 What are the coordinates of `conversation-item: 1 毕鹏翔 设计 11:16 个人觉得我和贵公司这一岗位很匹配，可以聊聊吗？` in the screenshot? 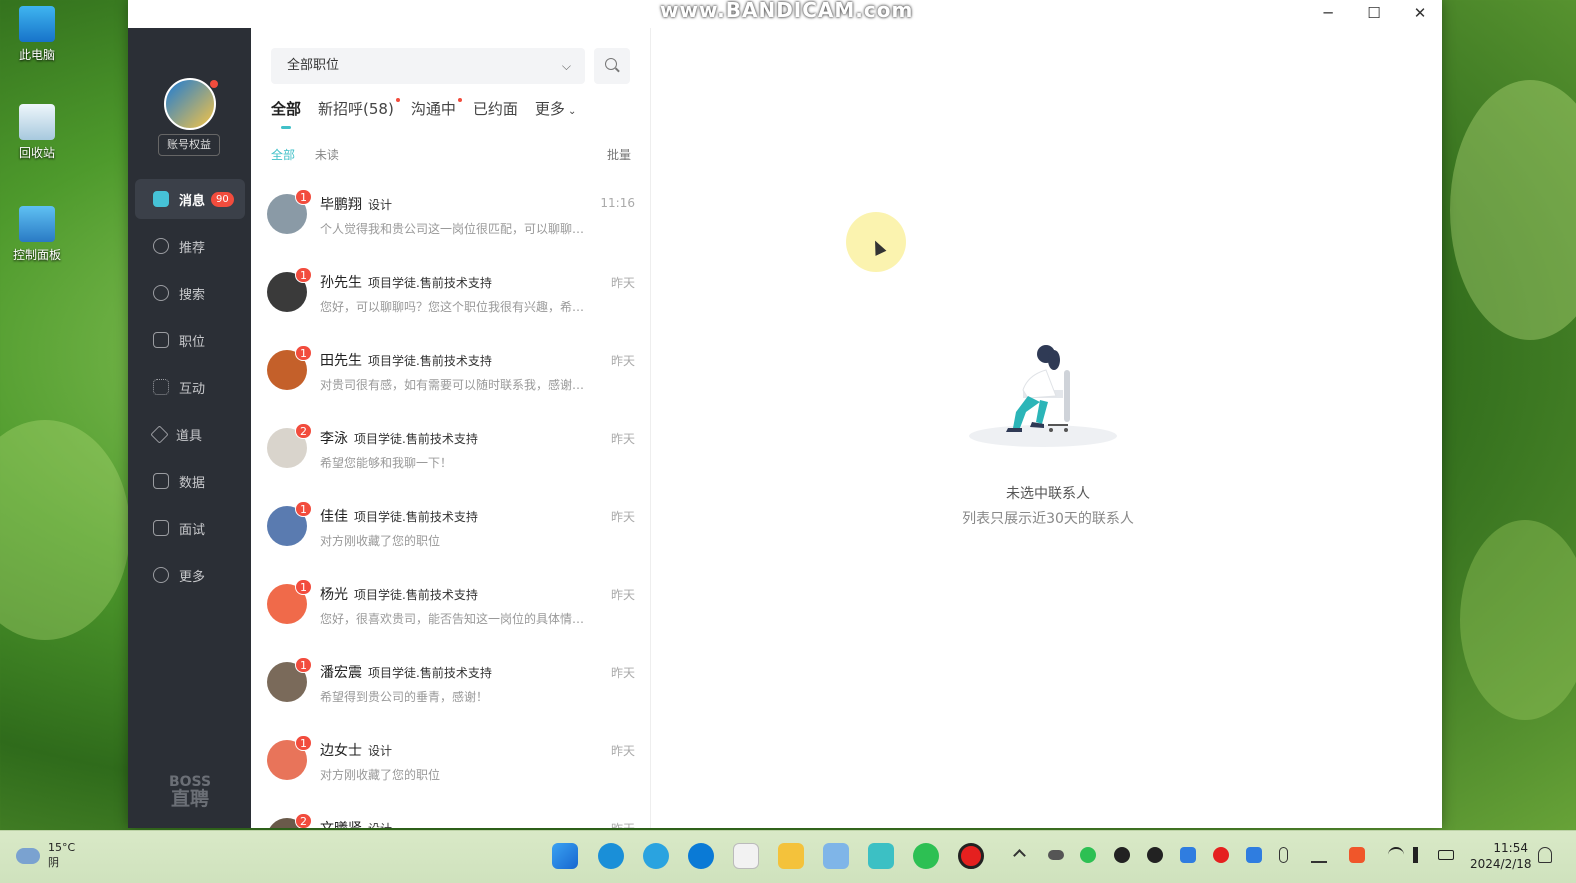 It's located at (450, 219).